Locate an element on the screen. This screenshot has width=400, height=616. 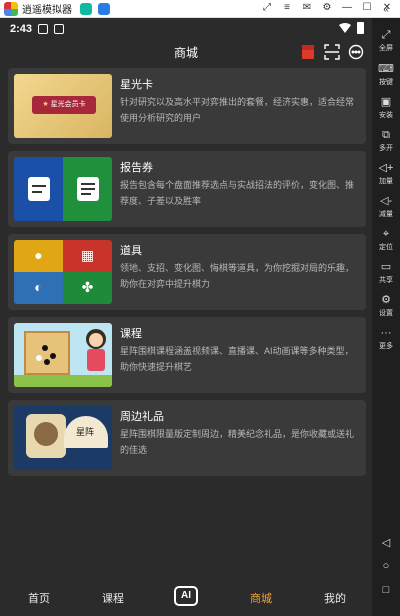
minimize-button: — is located at coordinates (347, 8).